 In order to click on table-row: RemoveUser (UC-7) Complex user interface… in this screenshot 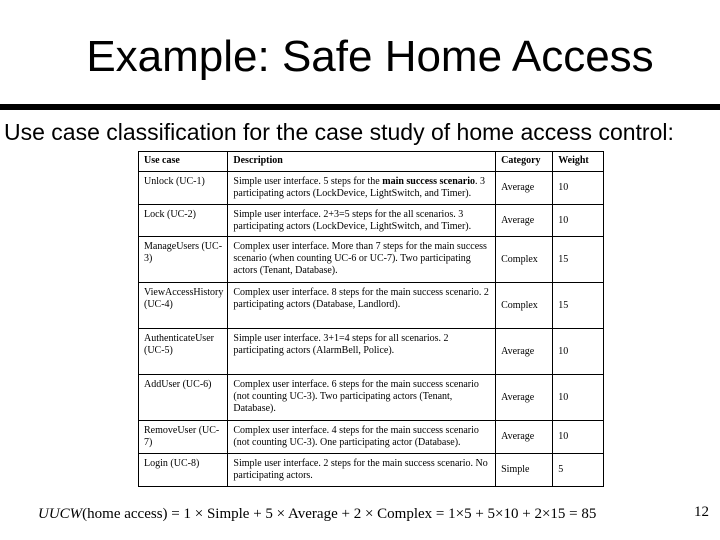, I will do `click(370, 437)`.